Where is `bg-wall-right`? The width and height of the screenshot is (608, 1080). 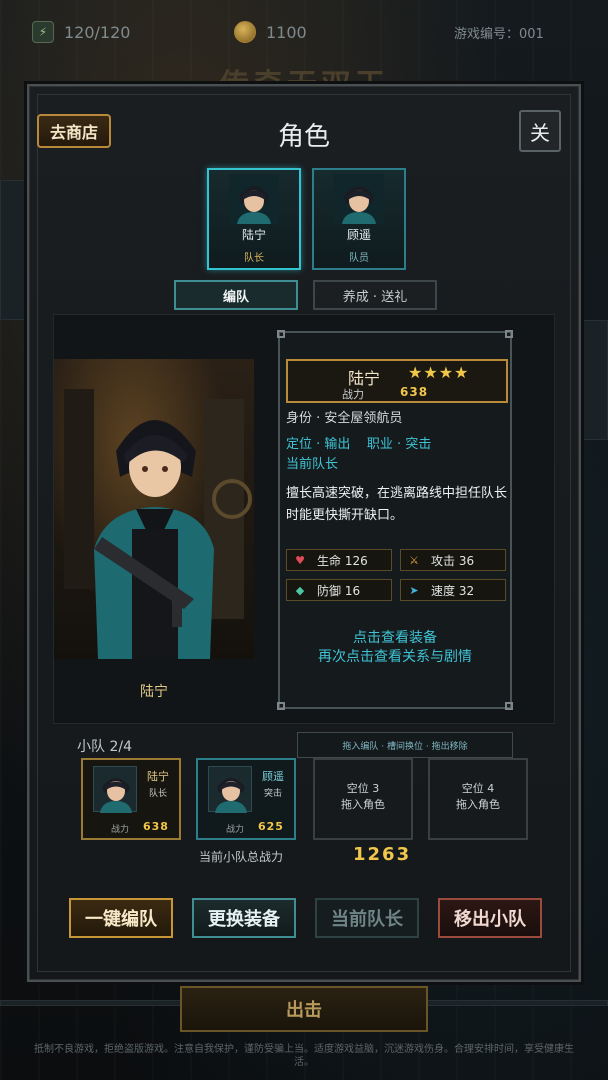
bg-wall-right is located at coordinates (595, 380).